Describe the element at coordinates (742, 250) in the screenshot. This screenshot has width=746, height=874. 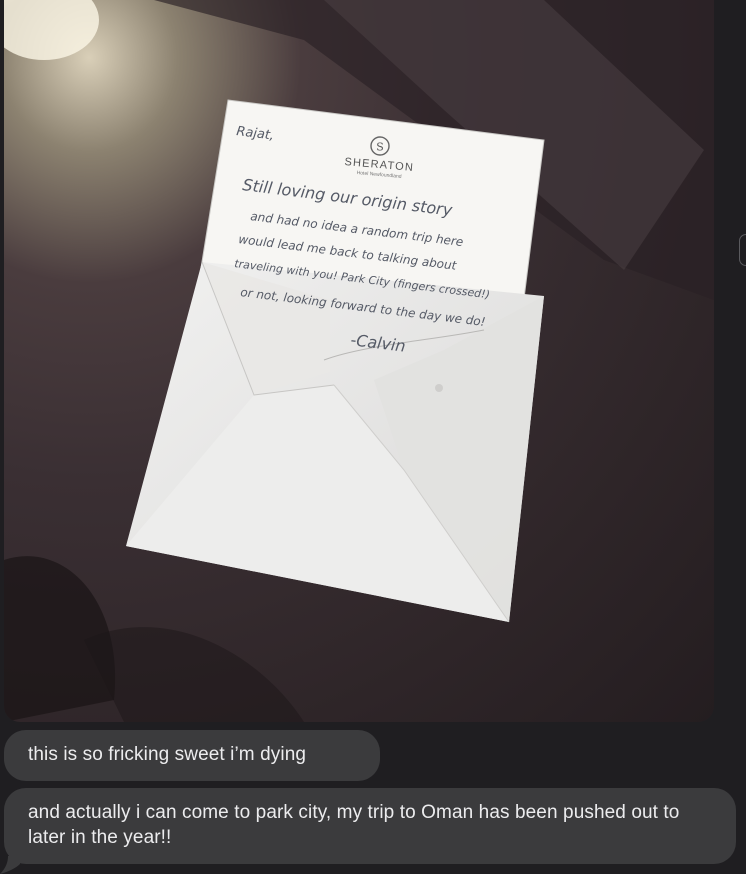
I see `scroll-edge-handle` at that location.